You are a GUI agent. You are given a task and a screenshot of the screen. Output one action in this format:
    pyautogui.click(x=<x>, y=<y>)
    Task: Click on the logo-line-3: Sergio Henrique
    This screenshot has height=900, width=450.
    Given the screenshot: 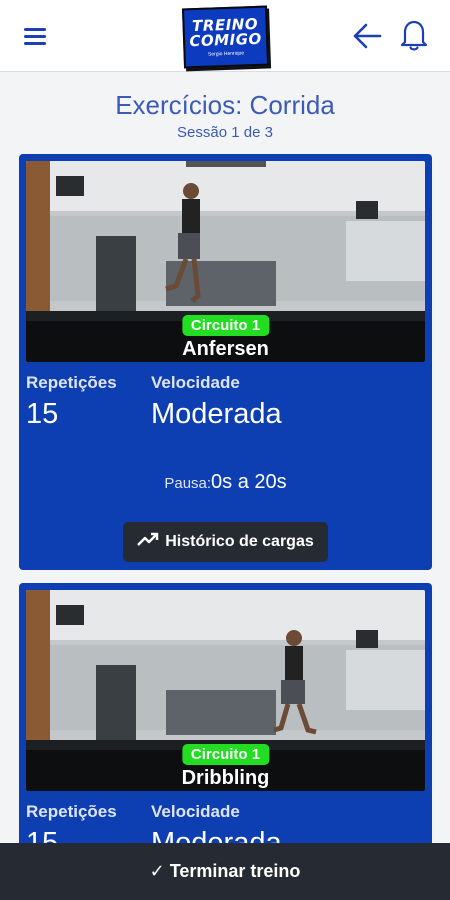 What is the action you would take?
    pyautogui.click(x=226, y=53)
    